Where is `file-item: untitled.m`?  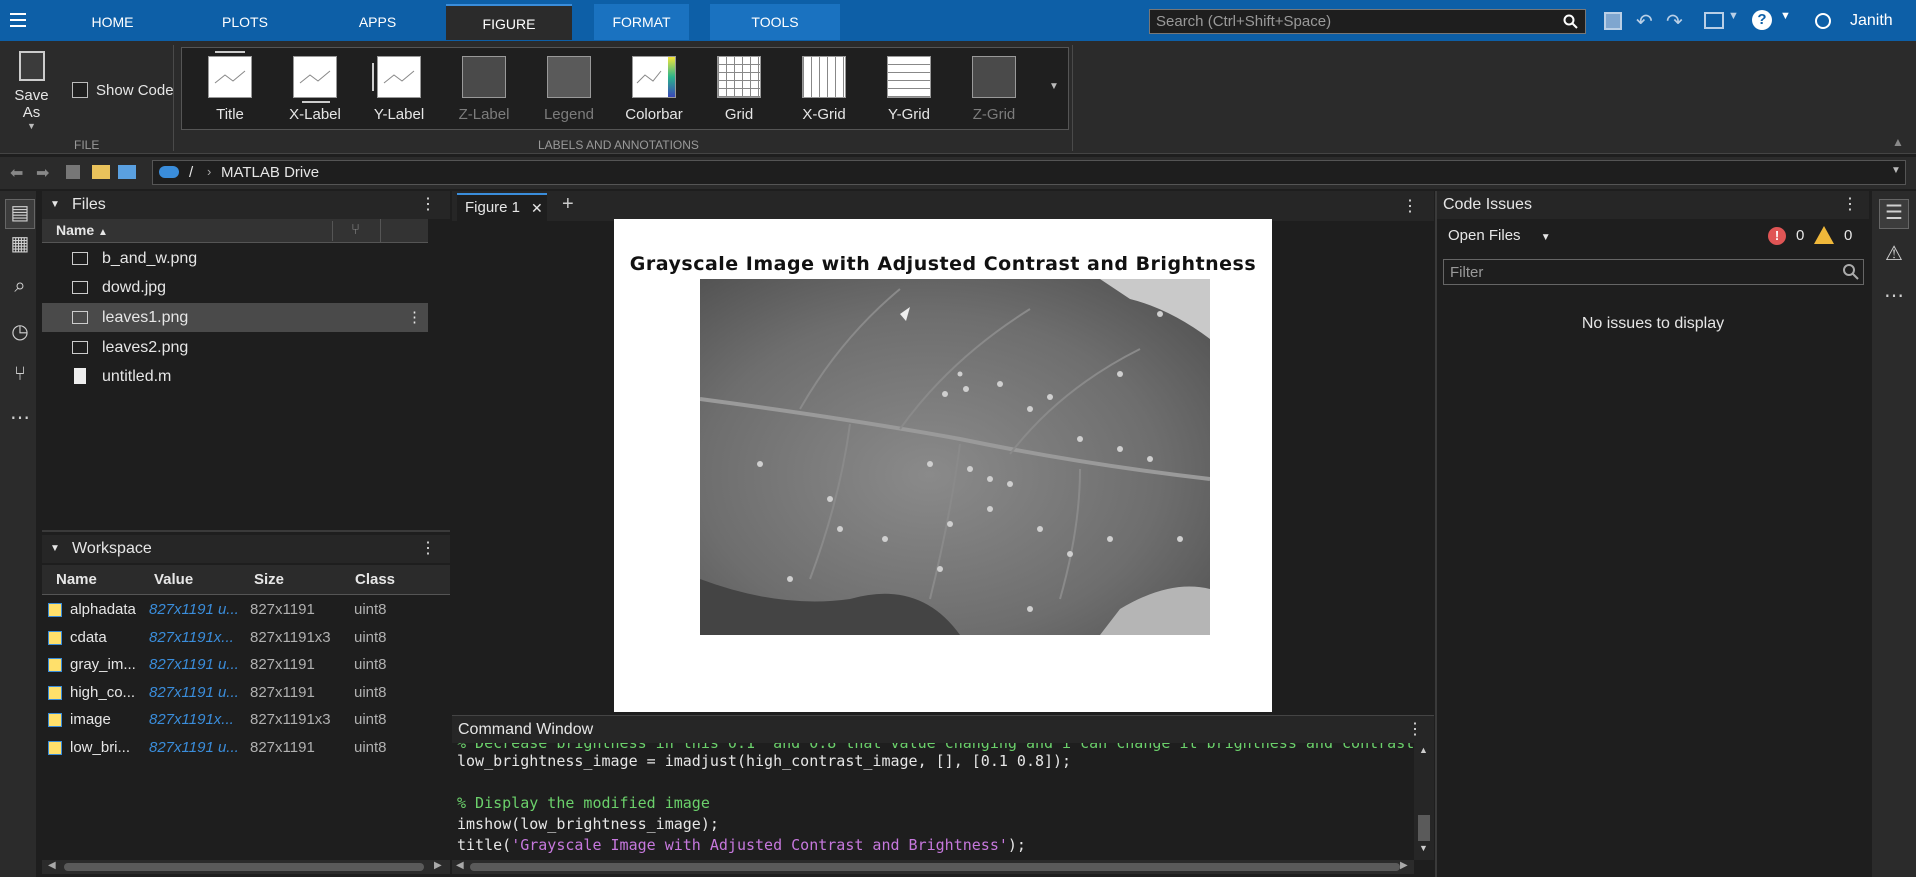 file-item: untitled.m is located at coordinates (235, 376).